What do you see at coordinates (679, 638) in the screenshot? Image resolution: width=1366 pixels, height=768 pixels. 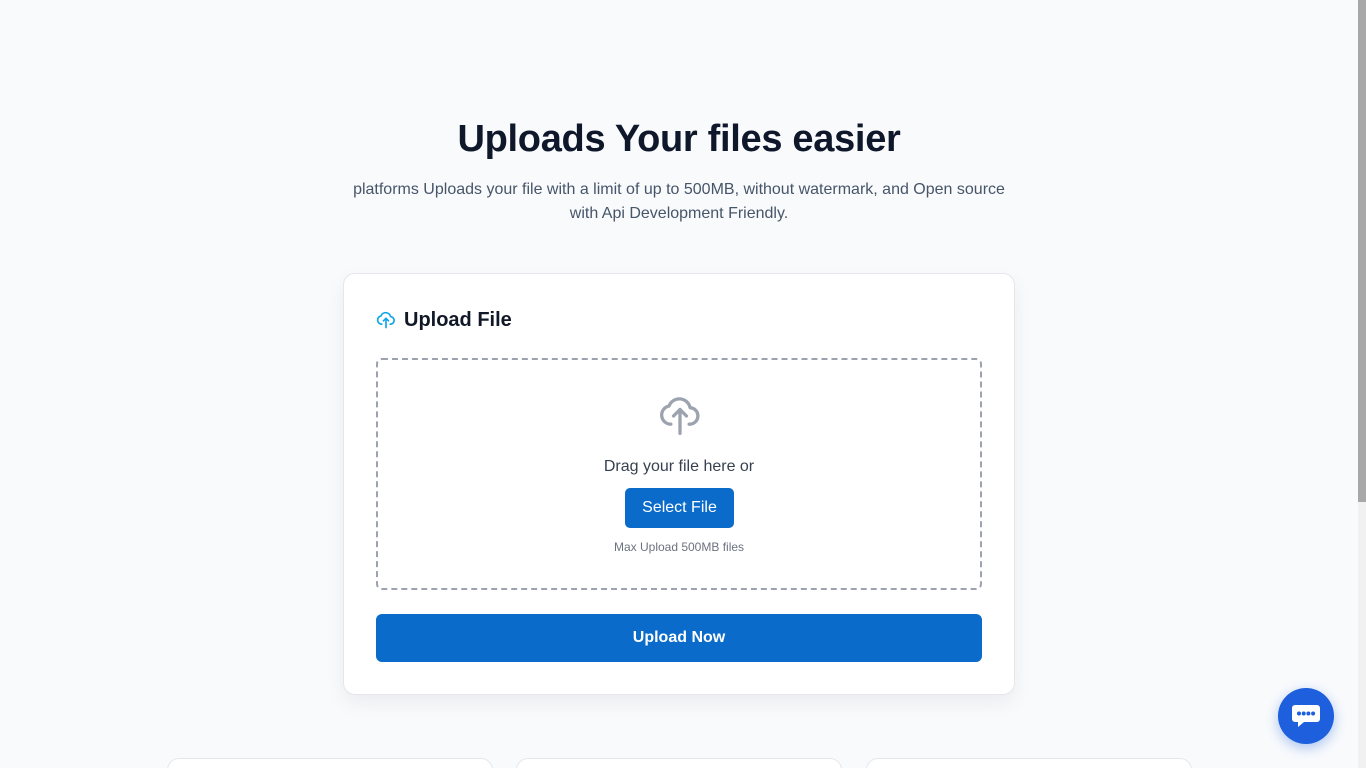 I see `upload-now-button: Upload Now` at bounding box center [679, 638].